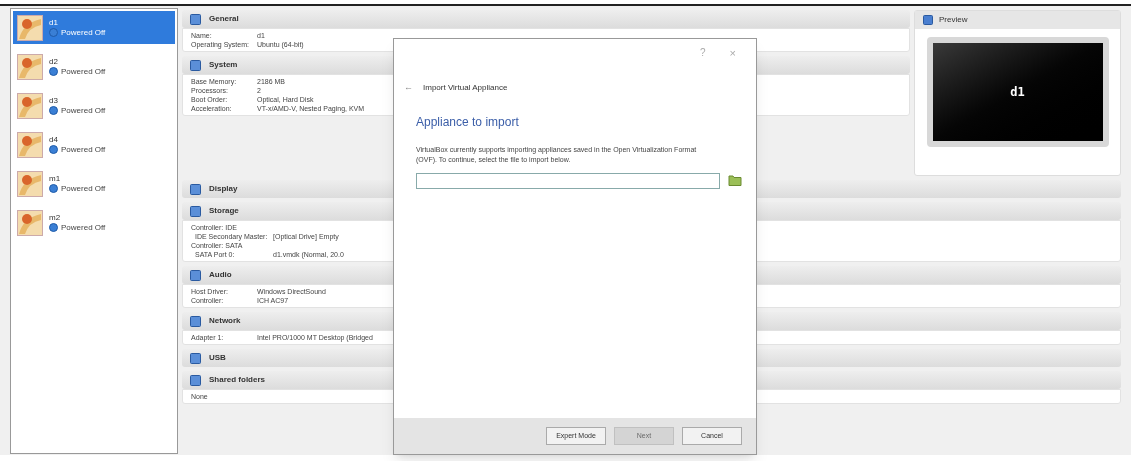 This screenshot has height=461, width=1131. What do you see at coordinates (224, 19) in the screenshot?
I see `section-title: General` at bounding box center [224, 19].